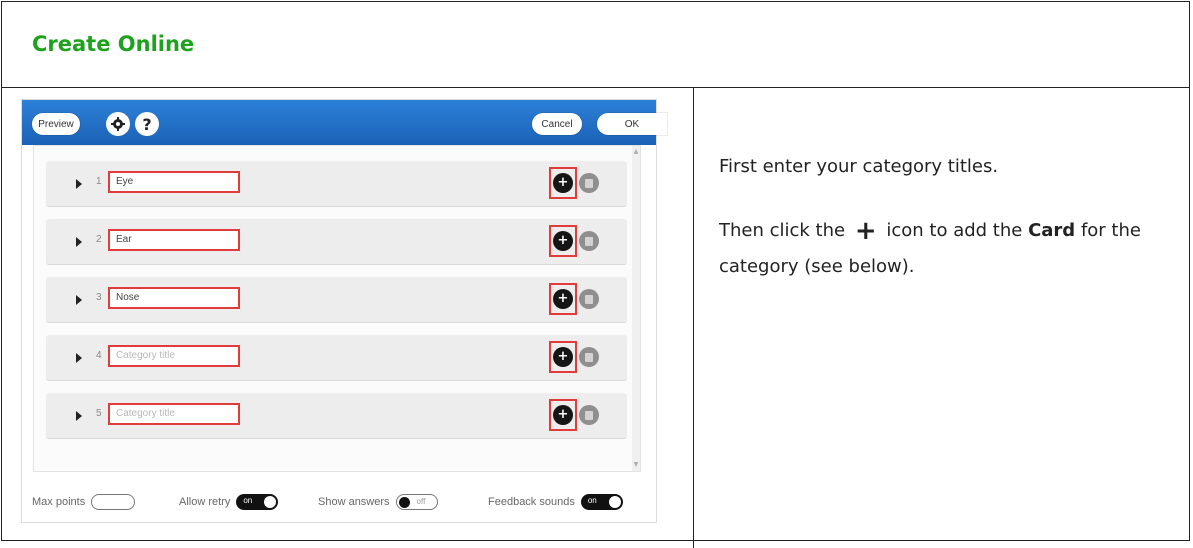 The height and width of the screenshot is (548, 1193). Describe the element at coordinates (531, 502) in the screenshot. I see `feedback-sounds-label: Feedback sounds` at that location.